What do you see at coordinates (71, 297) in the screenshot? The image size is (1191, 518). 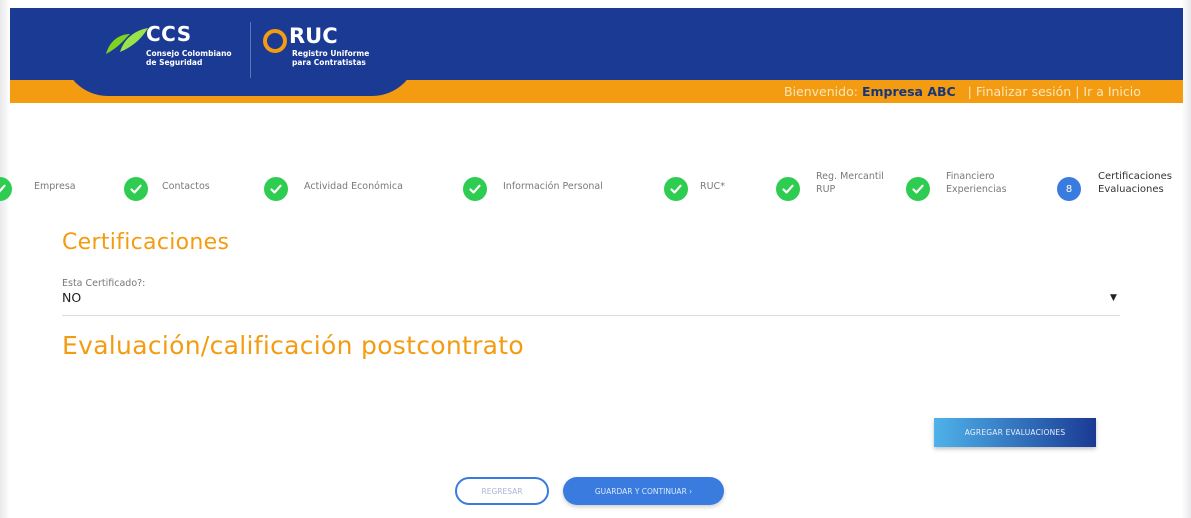 I see `certificado-select: NO` at bounding box center [71, 297].